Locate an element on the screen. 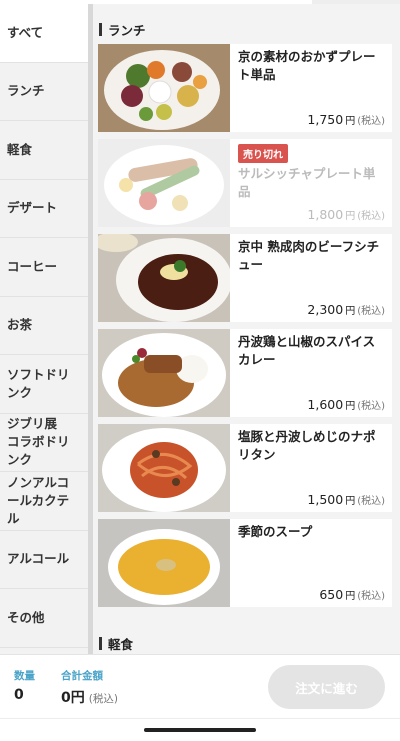  sidebar-item-ghibli-collab-drink: ジブリ展 コラボドリンク is located at coordinates (44, 443).